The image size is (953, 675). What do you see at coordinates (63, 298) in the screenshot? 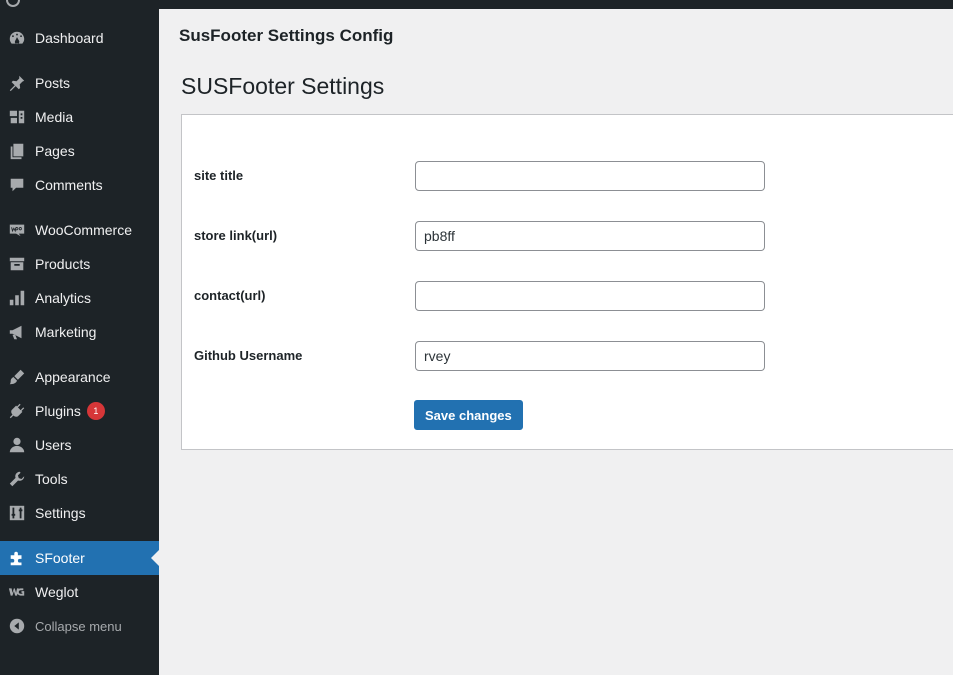
I see `menu-label: Analytics` at bounding box center [63, 298].